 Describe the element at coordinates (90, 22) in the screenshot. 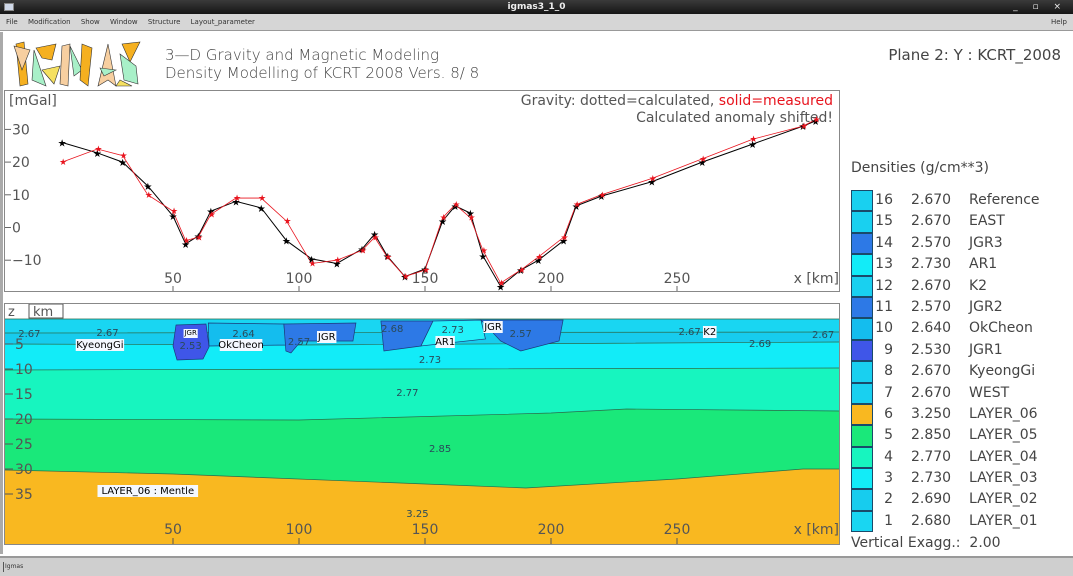

I see `menu-show: Show` at that location.